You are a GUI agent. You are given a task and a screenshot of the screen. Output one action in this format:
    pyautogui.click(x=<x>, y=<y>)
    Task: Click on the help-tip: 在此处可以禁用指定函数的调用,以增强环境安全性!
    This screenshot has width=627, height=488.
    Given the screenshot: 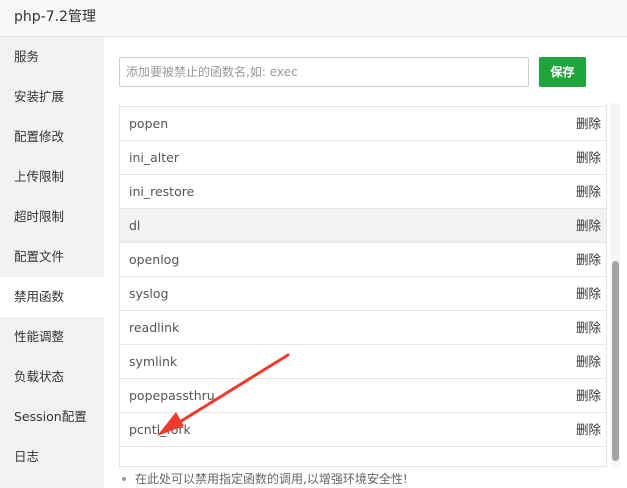 What is the action you would take?
    pyautogui.click(x=263, y=479)
    